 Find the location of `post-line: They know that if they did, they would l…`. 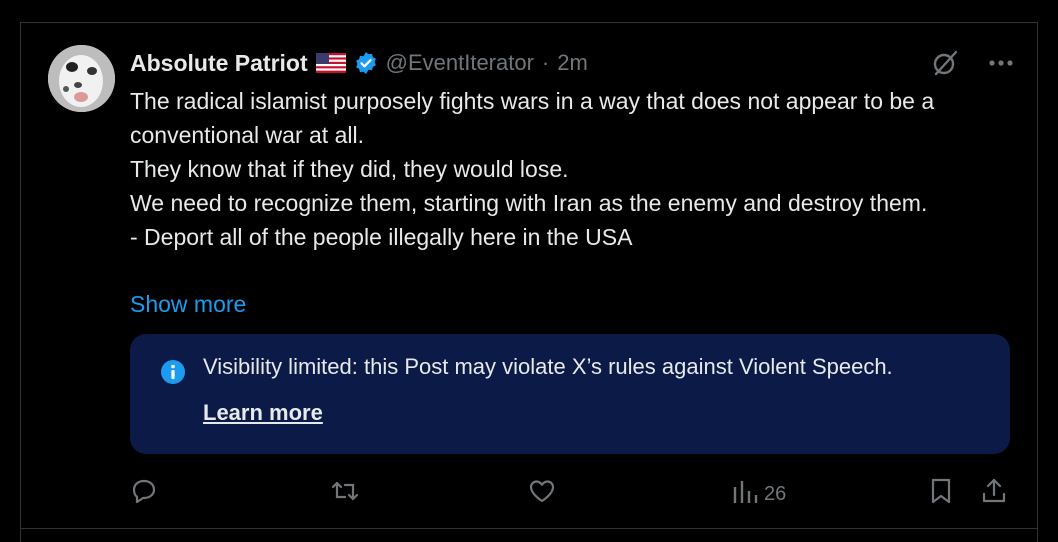

post-line: They know that if they did, they would l… is located at coordinates (349, 169).